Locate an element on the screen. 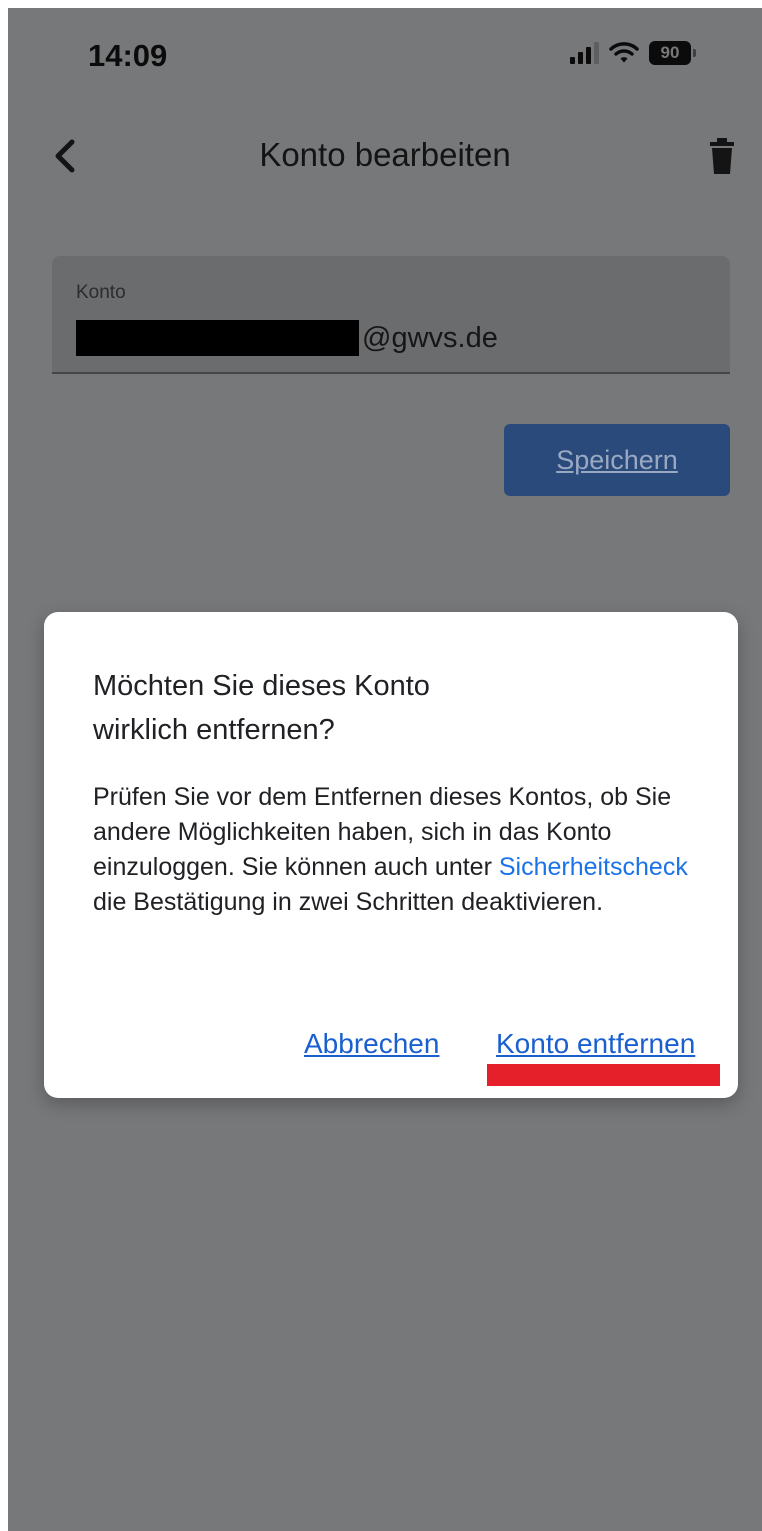 The image size is (762, 1531). remove-account-button: Konto entfernen is located at coordinates (595, 1044).